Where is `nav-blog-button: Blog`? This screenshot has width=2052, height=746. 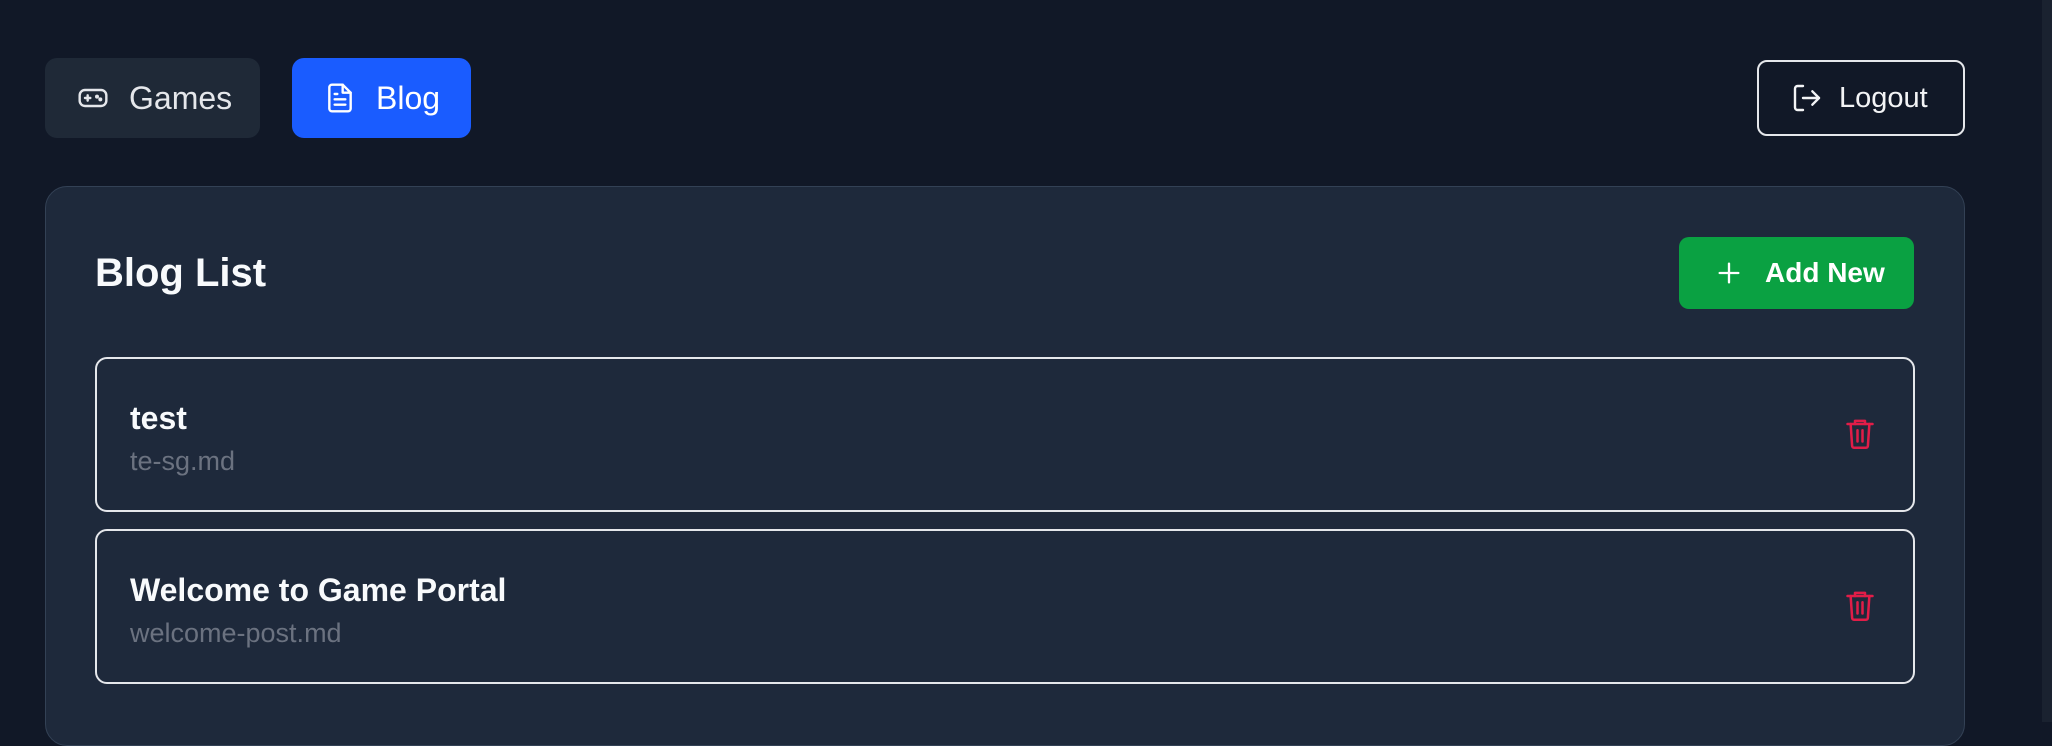 nav-blog-button: Blog is located at coordinates (381, 98).